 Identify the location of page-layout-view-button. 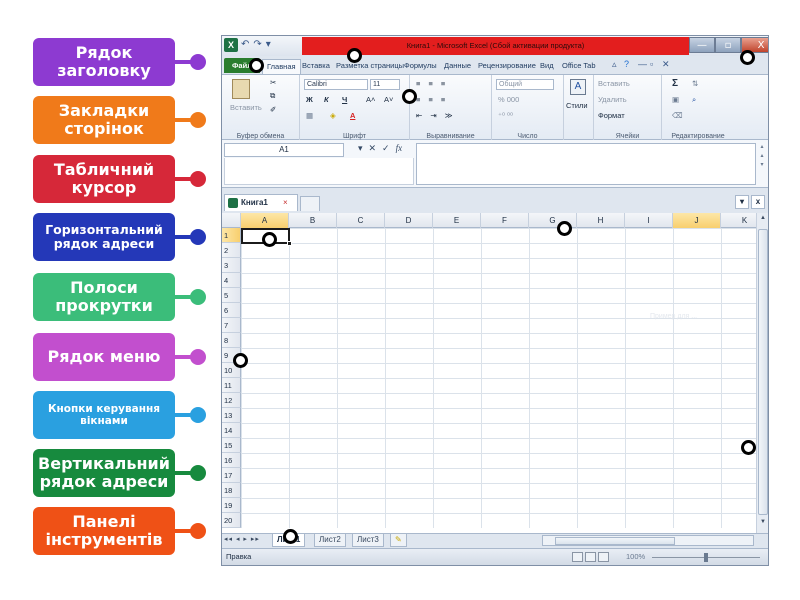
(590, 557).